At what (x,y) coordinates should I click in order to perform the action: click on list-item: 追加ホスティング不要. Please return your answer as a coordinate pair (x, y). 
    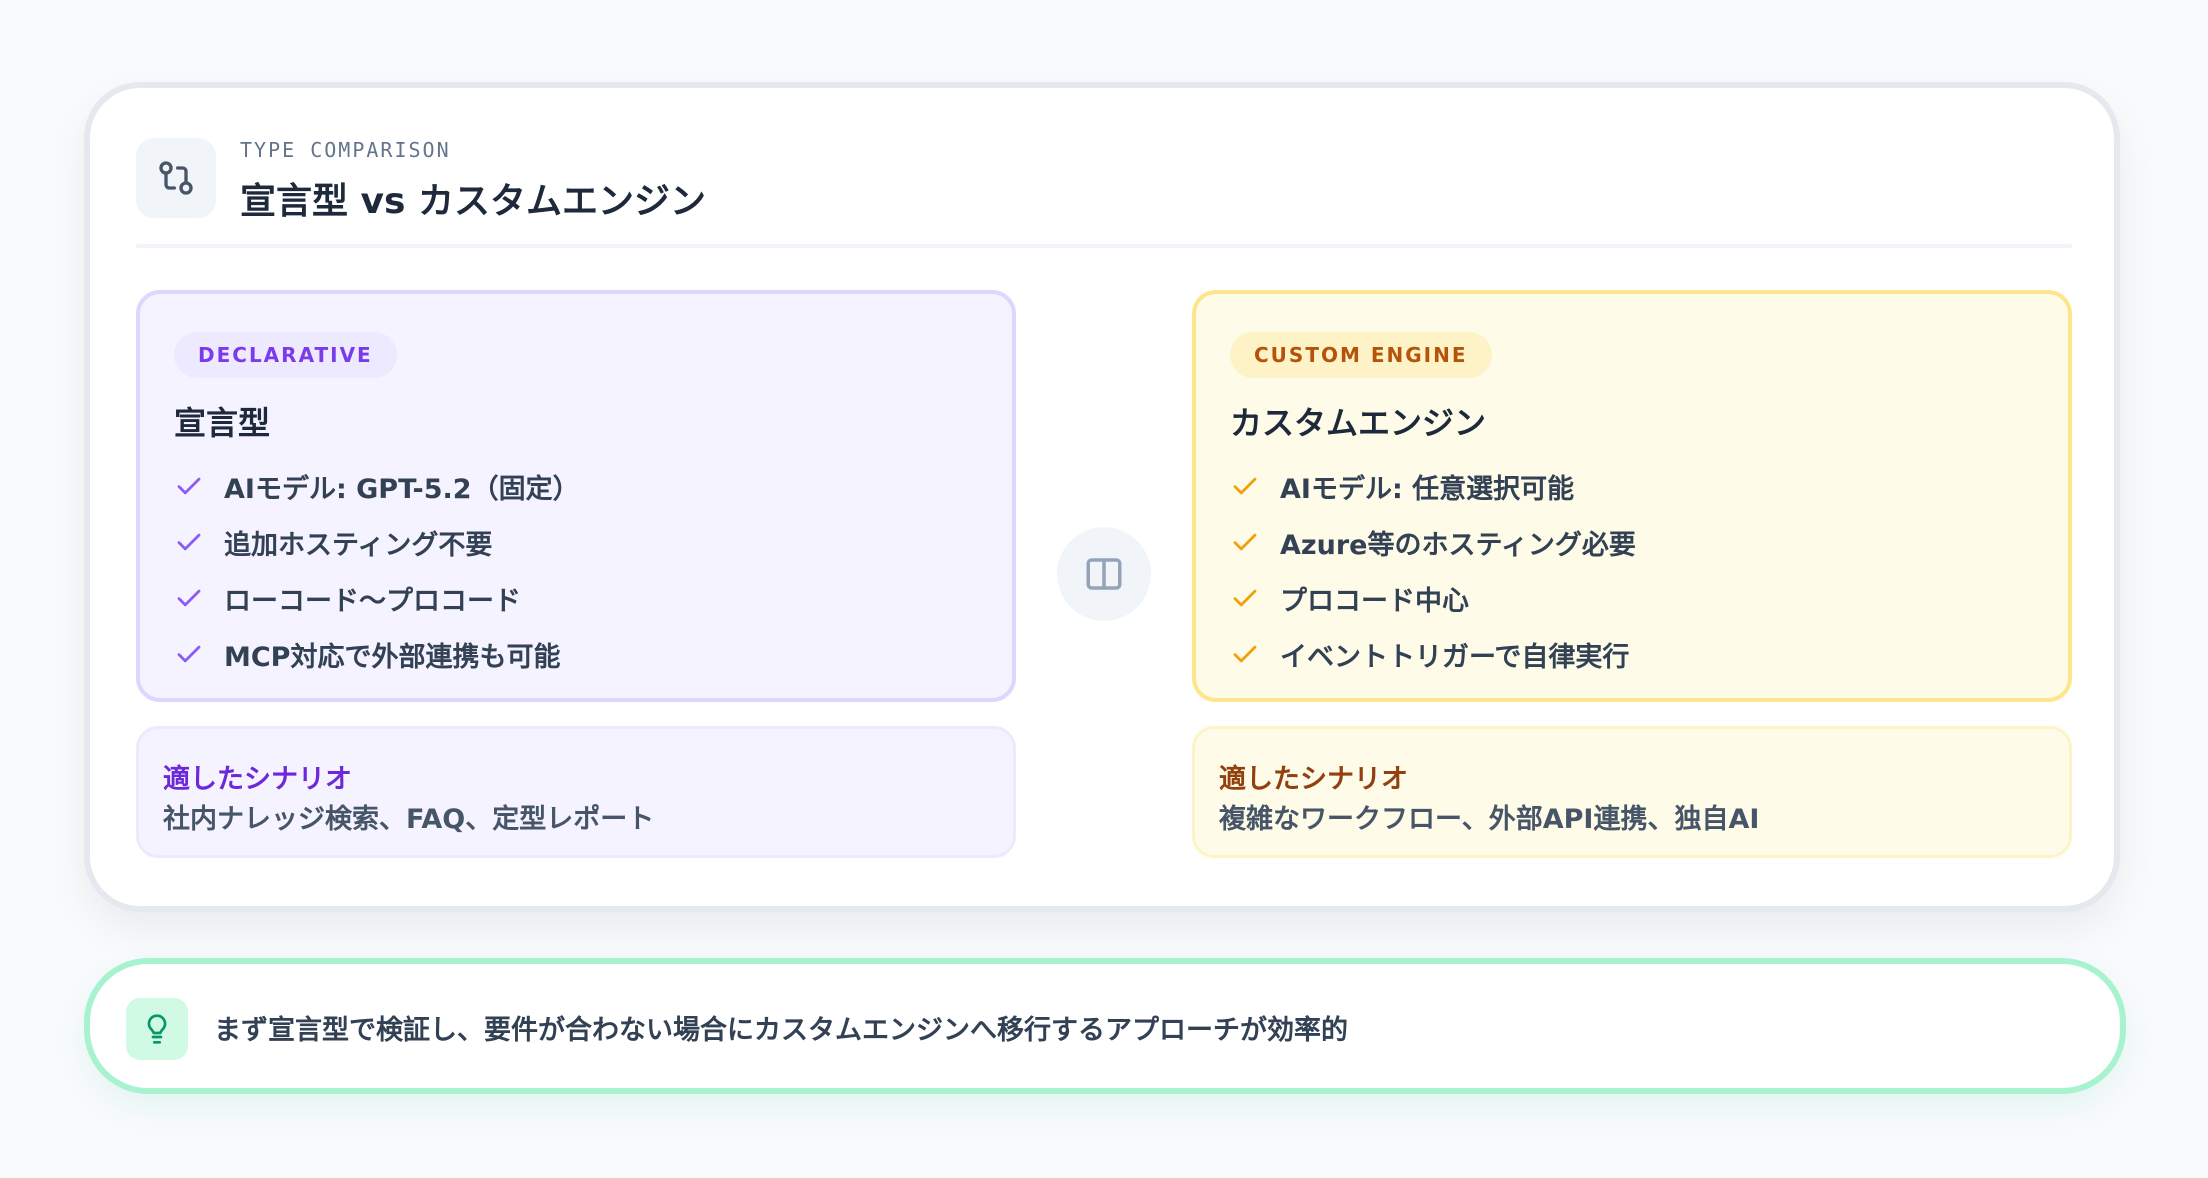
    Looking at the image, I should click on (377, 542).